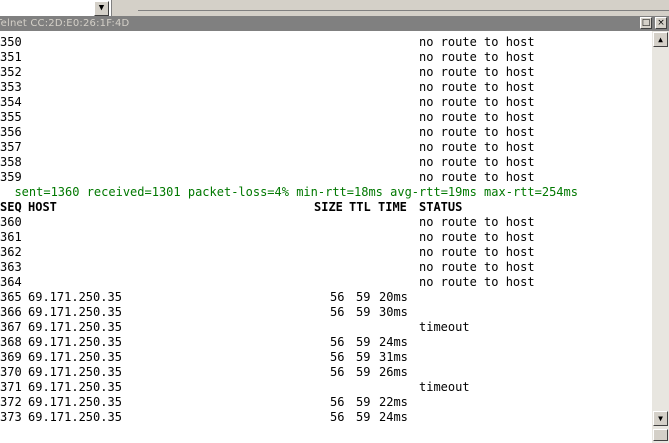 The image size is (669, 443). Describe the element at coordinates (393, 297) in the screenshot. I see `time-cell: 20ms` at that location.